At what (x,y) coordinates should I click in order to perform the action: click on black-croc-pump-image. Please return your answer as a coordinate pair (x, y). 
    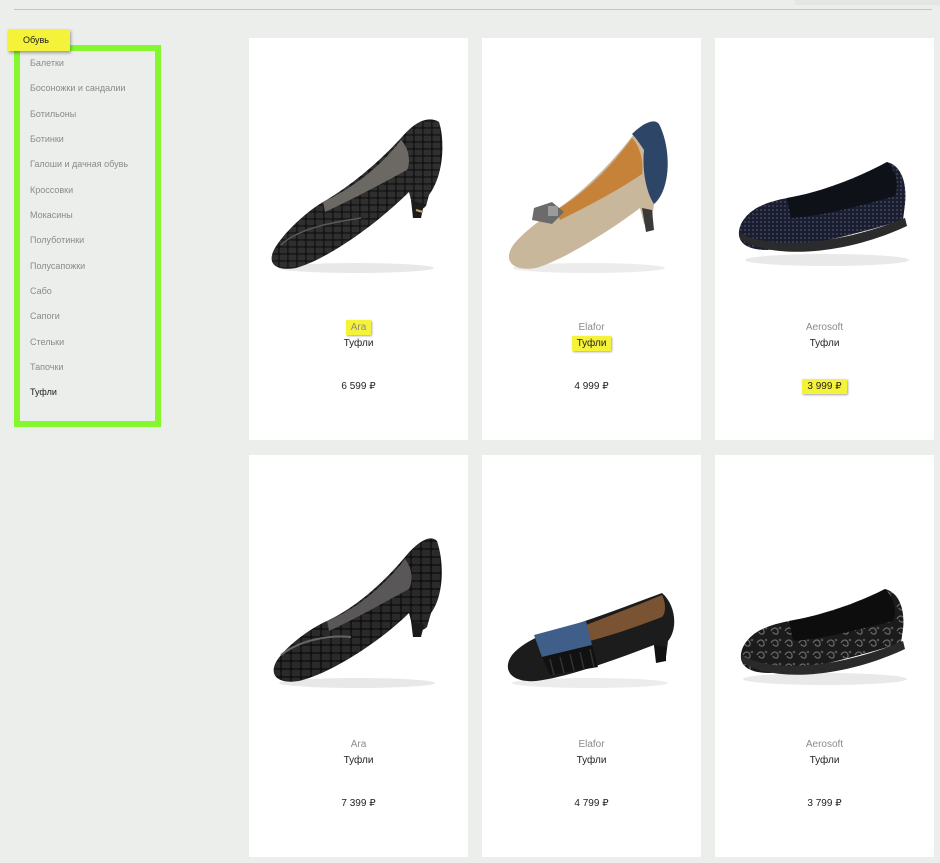
    Looking at the image, I should click on (358, 190).